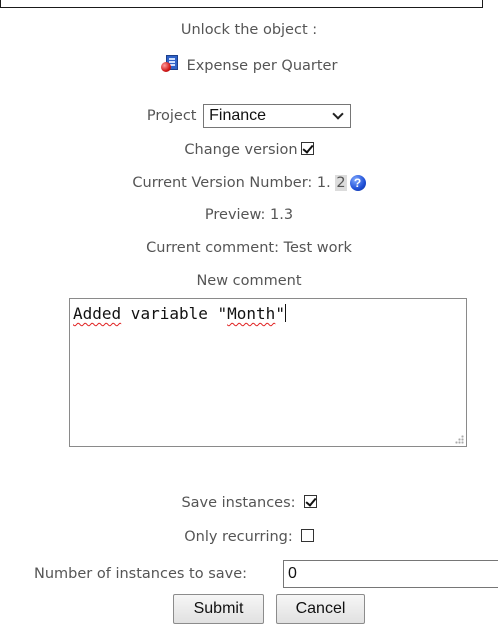  I want to click on save-instances-checkbox, so click(310, 501).